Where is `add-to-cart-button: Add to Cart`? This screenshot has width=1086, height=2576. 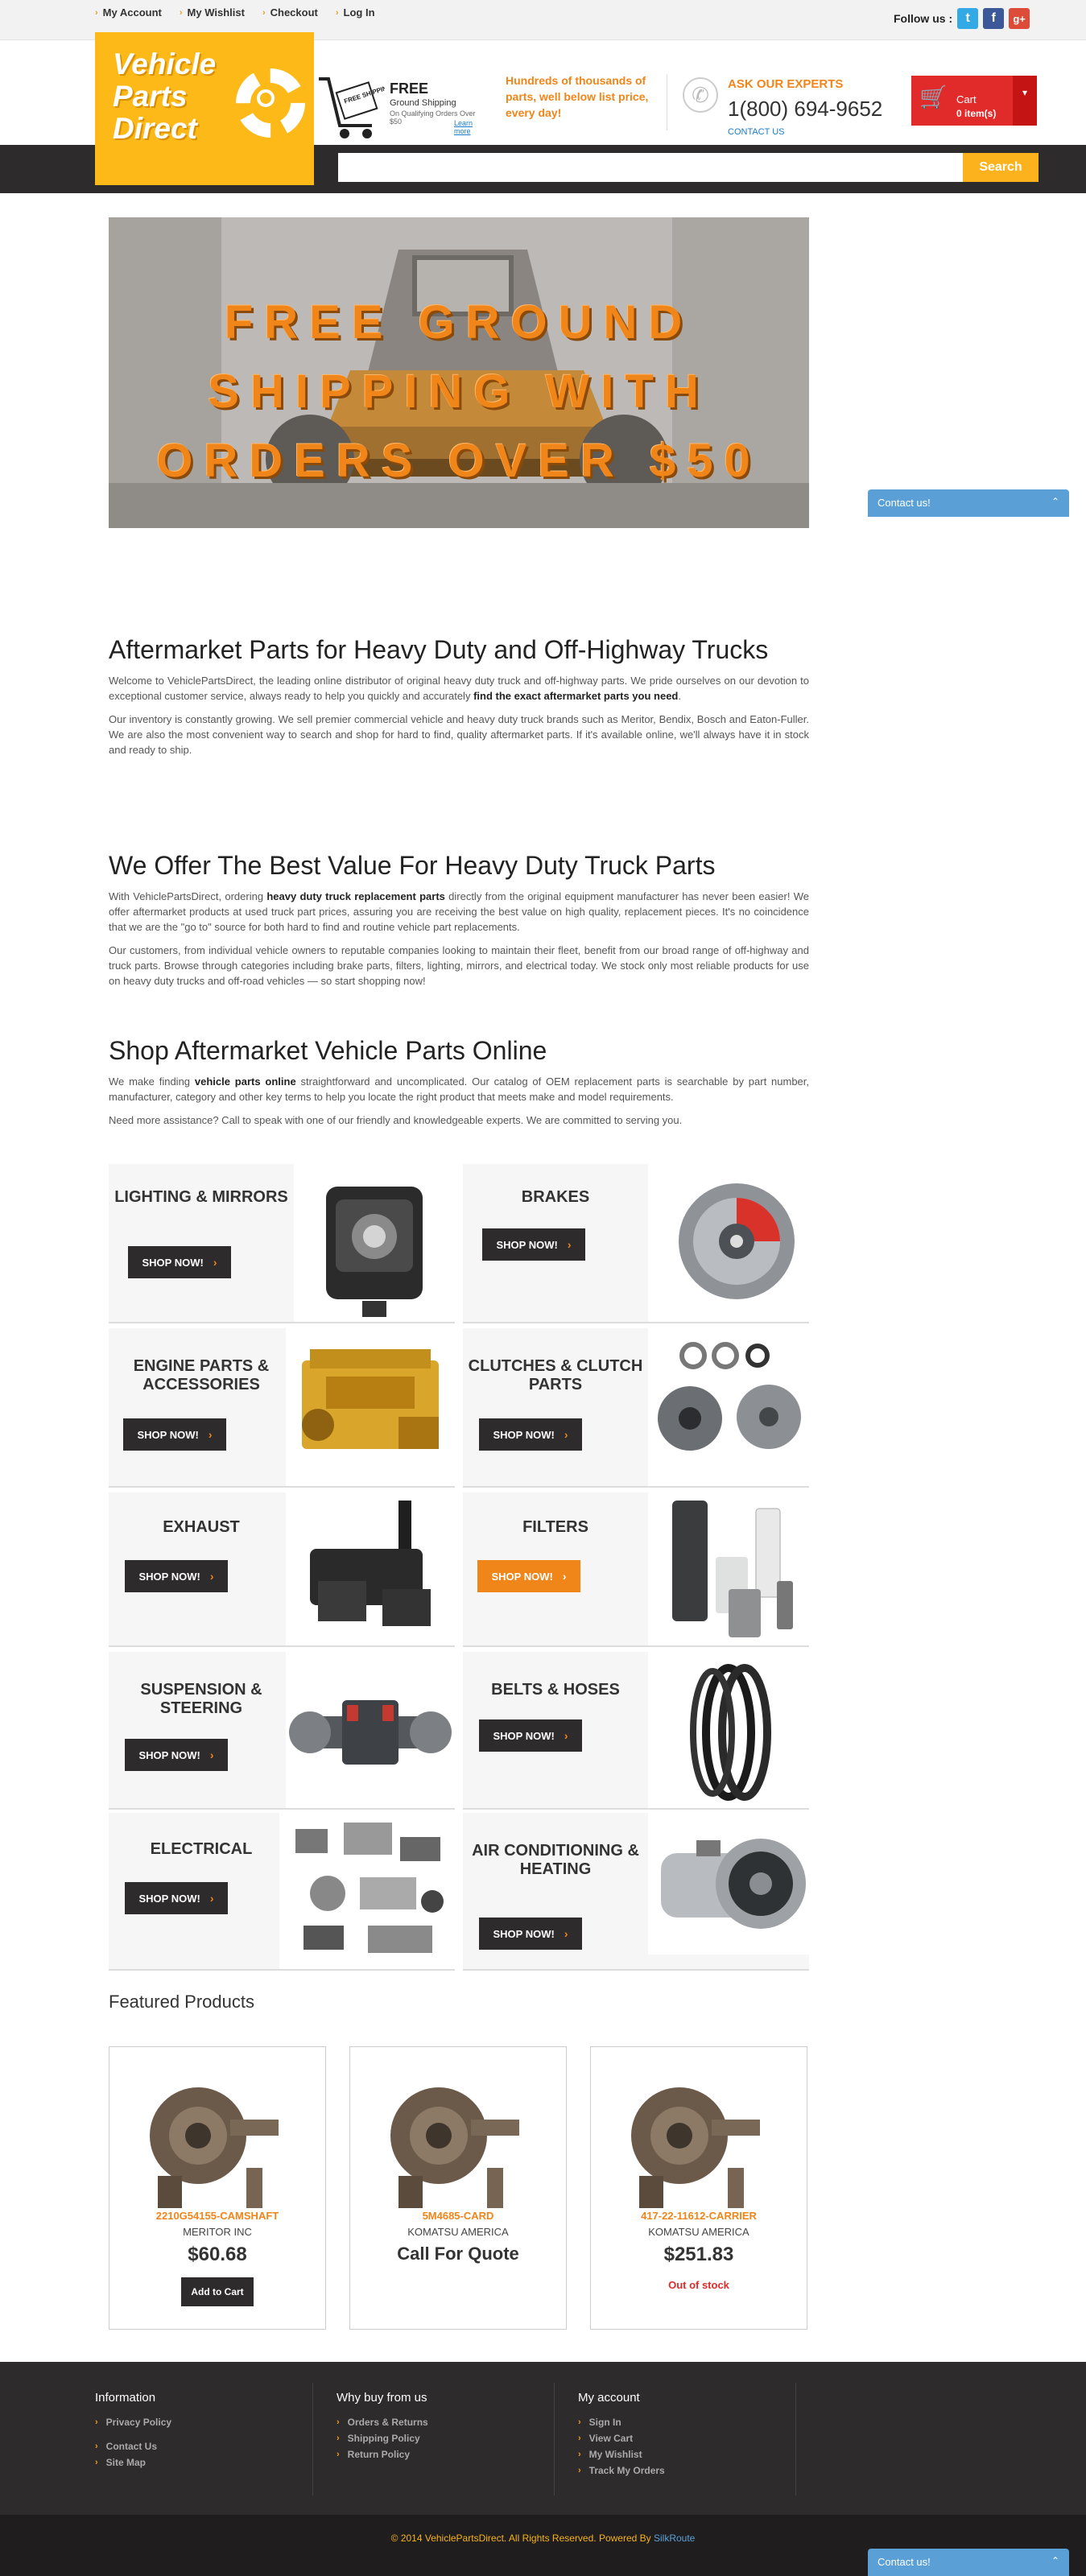 add-to-cart-button: Add to Cart is located at coordinates (218, 2291).